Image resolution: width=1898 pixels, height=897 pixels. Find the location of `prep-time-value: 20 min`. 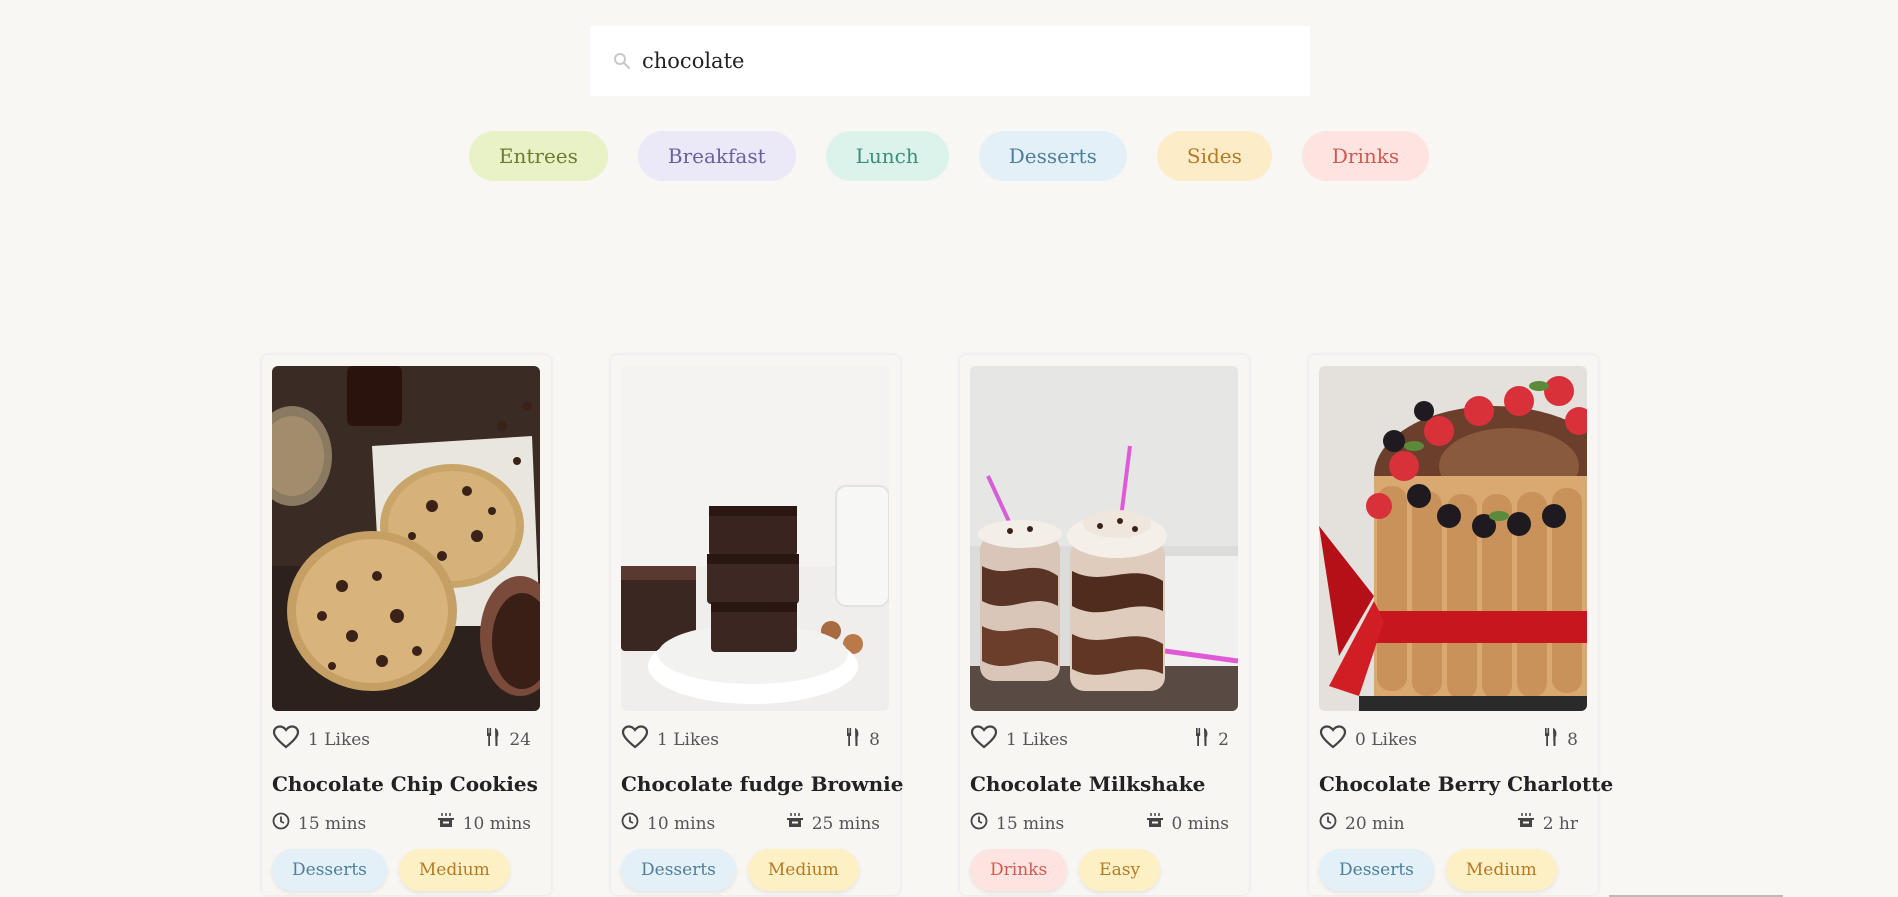

prep-time-value: 20 min is located at coordinates (1375, 823).